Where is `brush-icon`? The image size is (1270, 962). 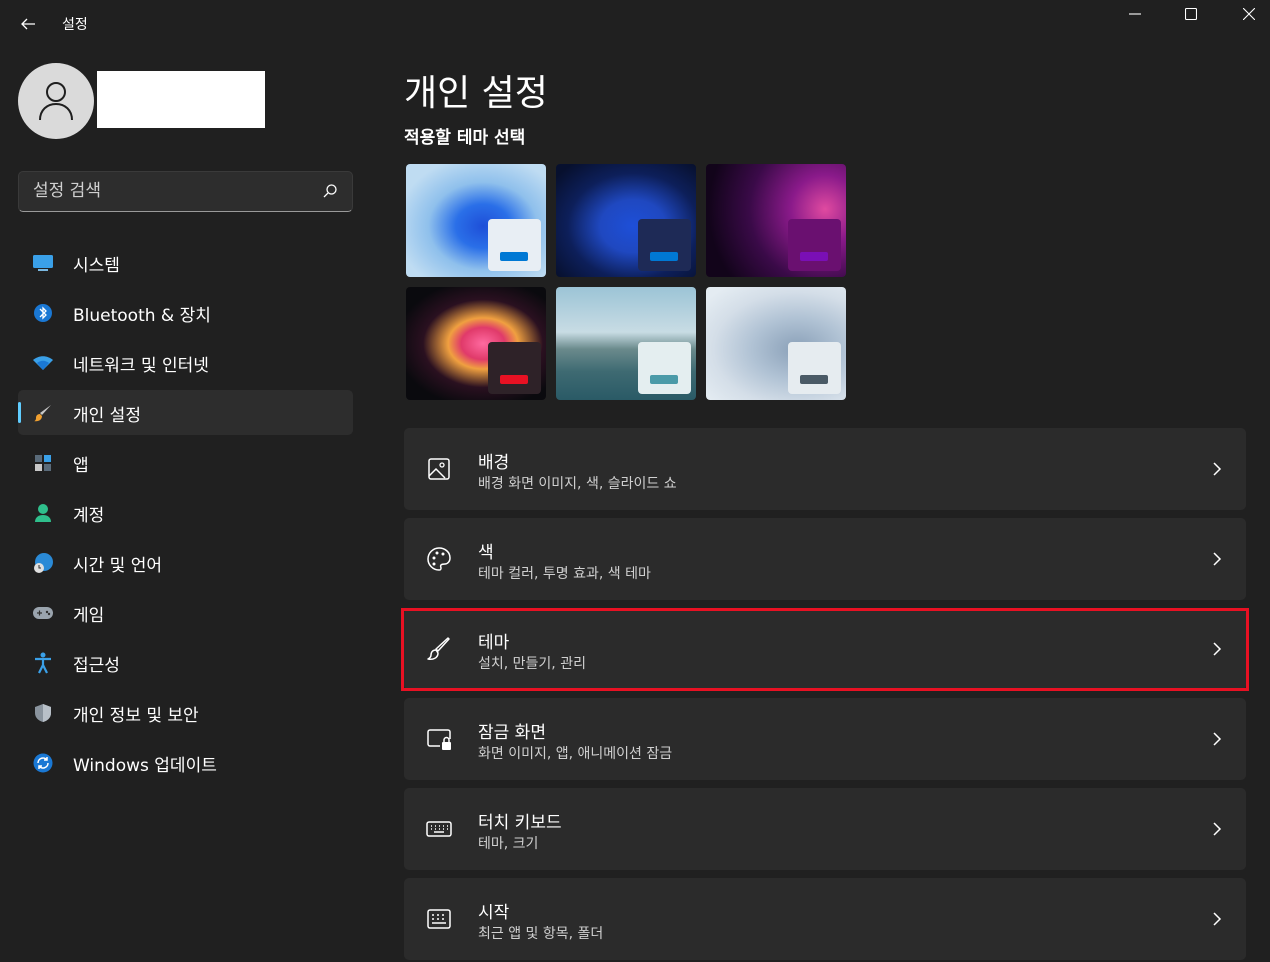 brush-icon is located at coordinates (438, 648).